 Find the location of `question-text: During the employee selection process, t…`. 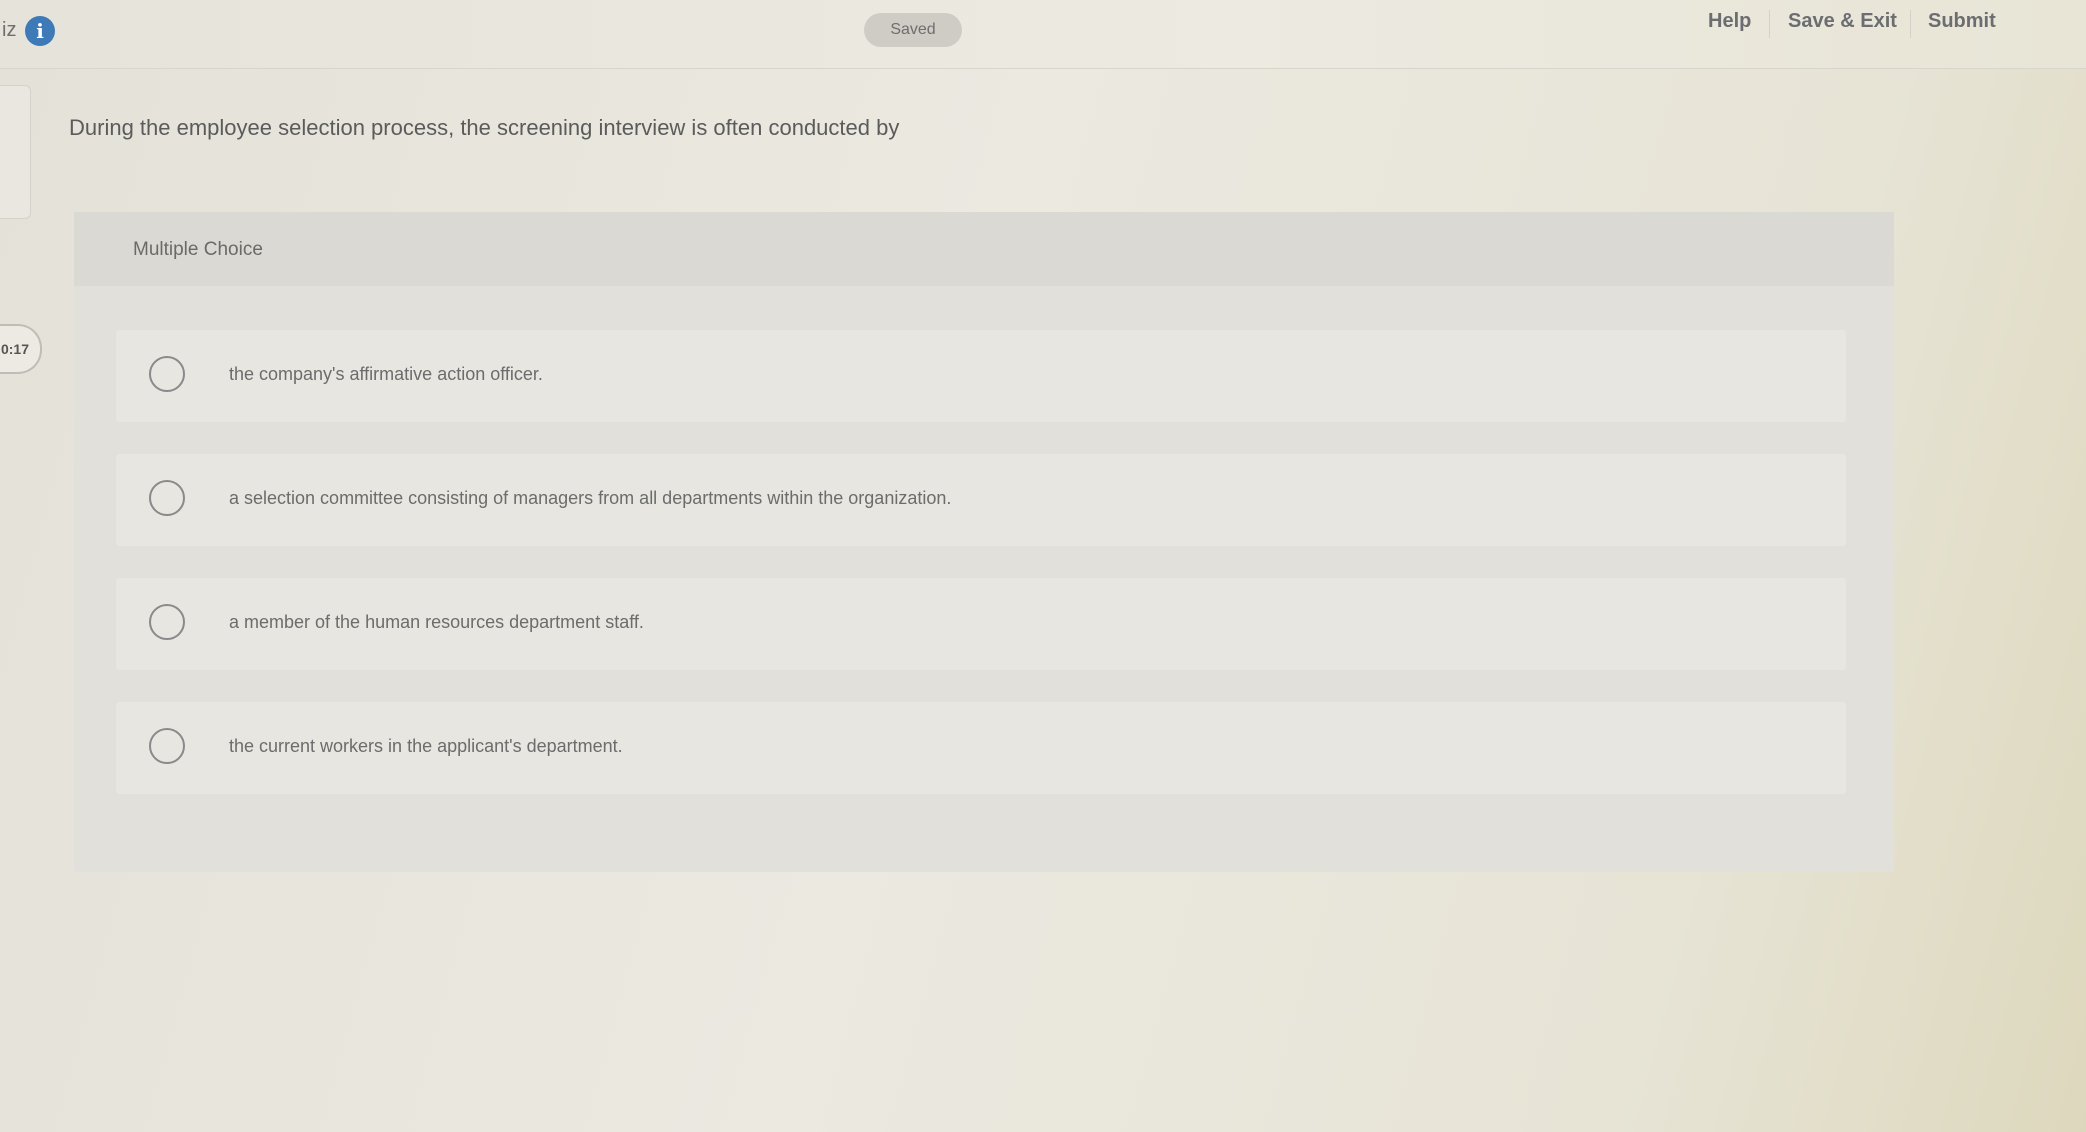

question-text: During the employee selection process, t… is located at coordinates (484, 127).